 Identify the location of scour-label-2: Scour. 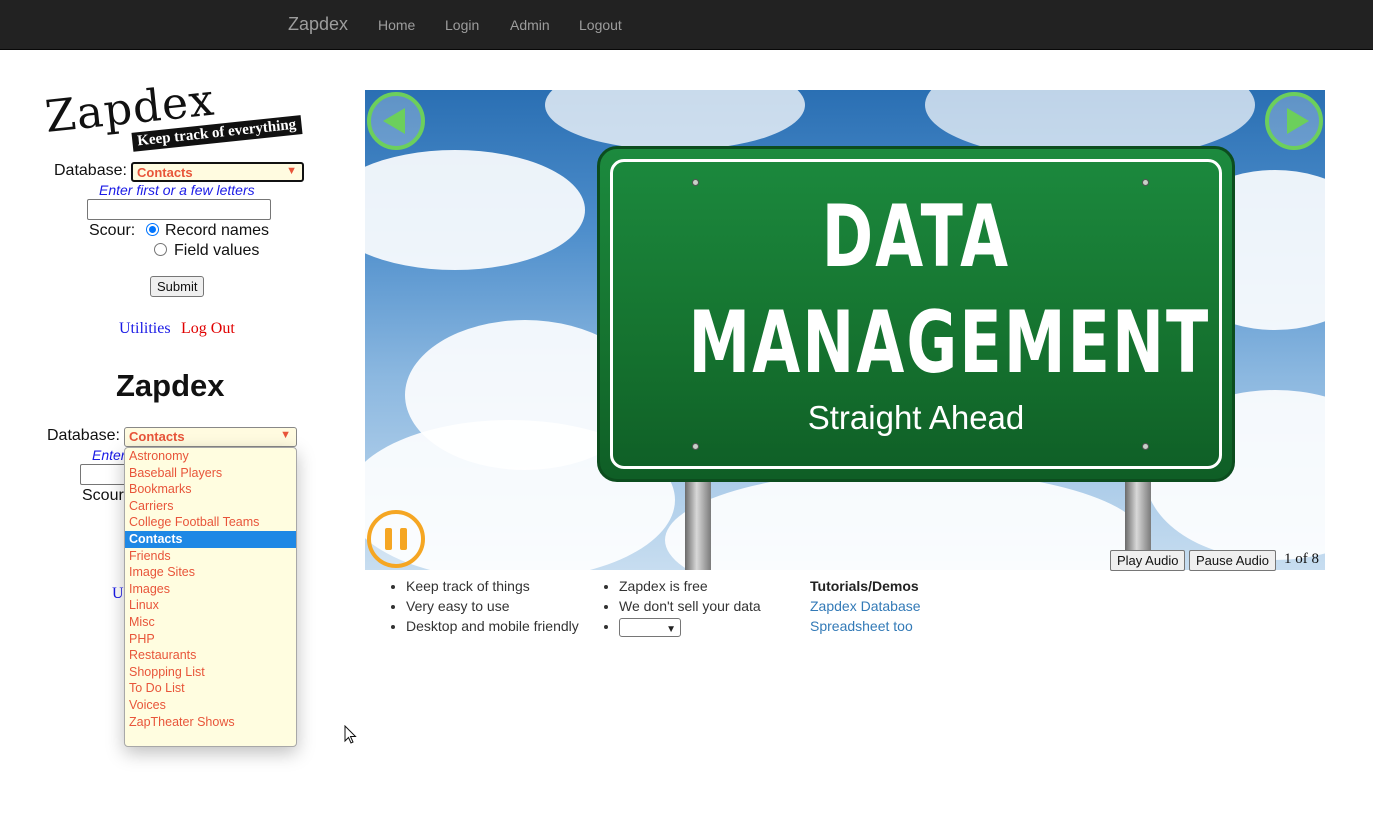
(103, 495).